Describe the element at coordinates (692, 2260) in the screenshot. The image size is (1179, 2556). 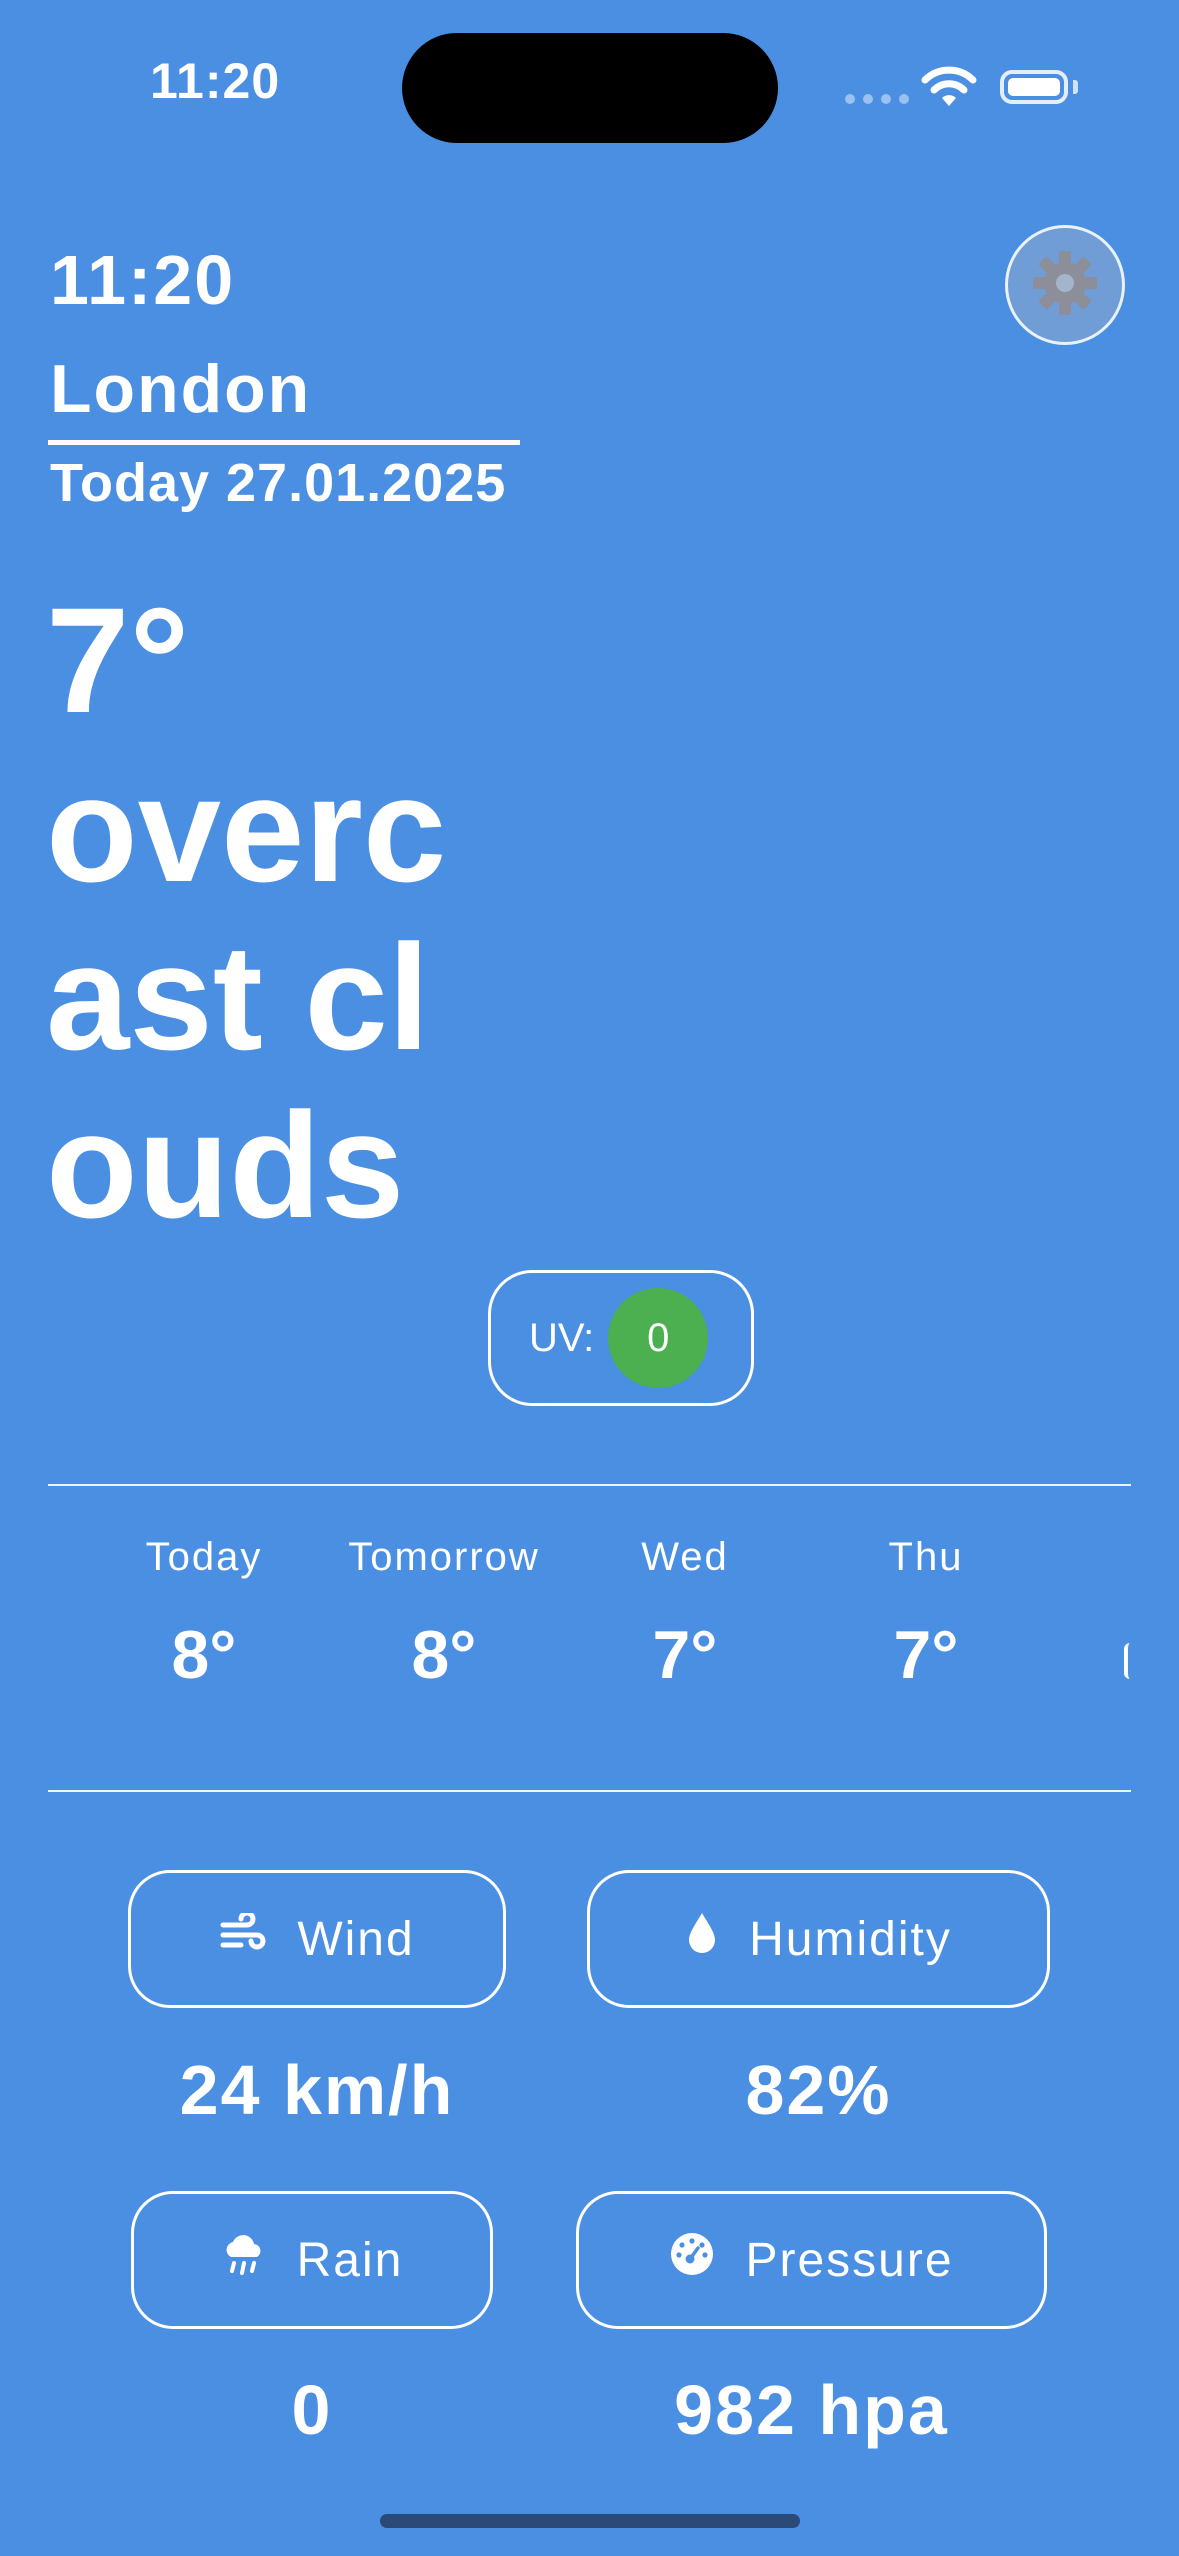
I see `gauge-icon` at that location.